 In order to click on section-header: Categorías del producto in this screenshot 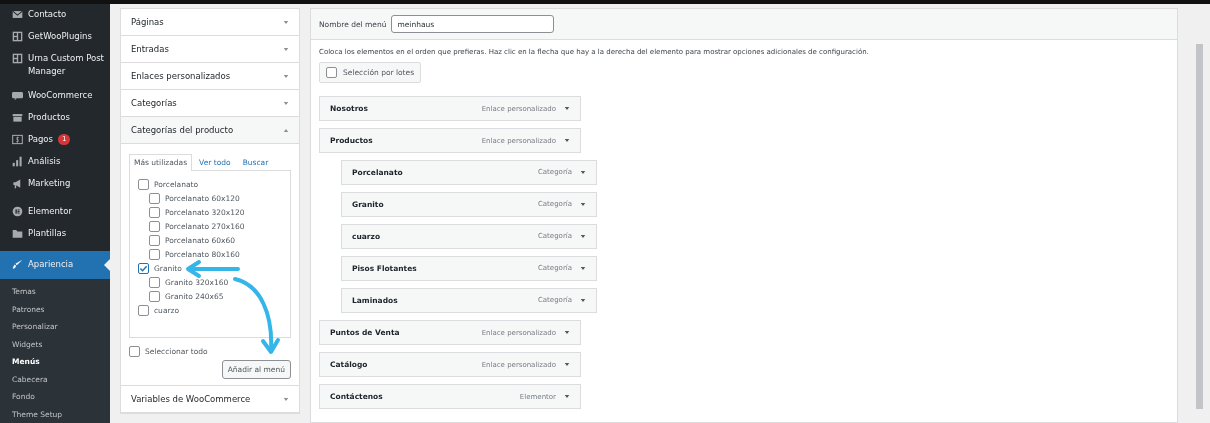, I will do `click(210, 130)`.